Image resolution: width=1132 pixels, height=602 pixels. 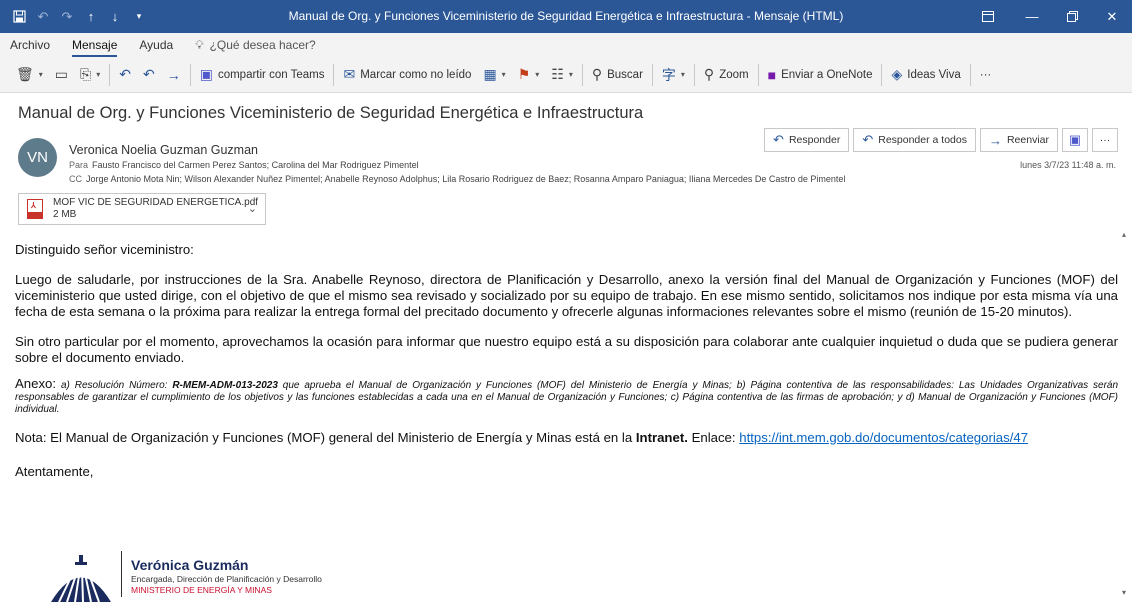 I want to click on tell-me-label: ¿Qué desea hacer?, so click(x=262, y=45).